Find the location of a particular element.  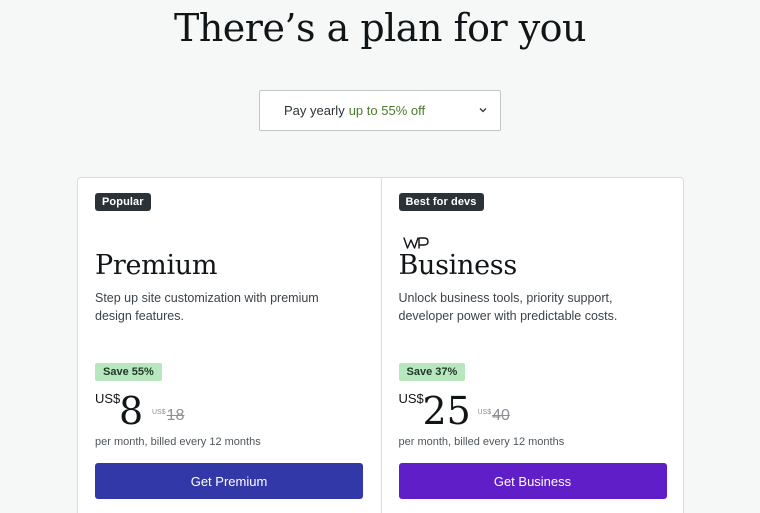

plan-badge: Best for devs is located at coordinates (441, 202).